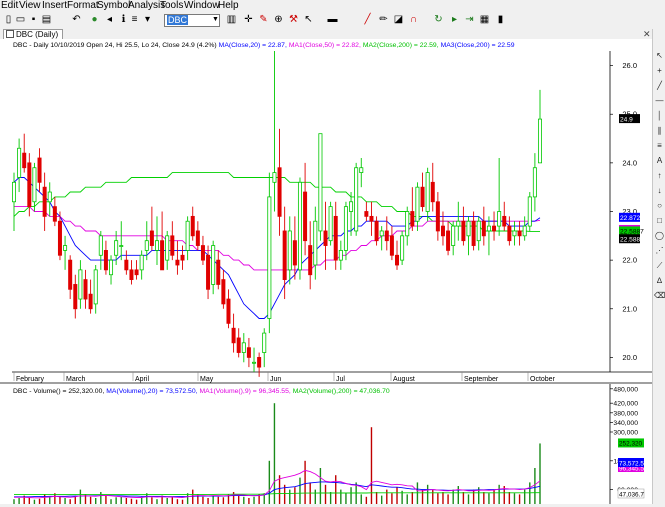 Image resolution: width=665 pixels, height=507 pixels. Describe the element at coordinates (647, 34) in the screenshot. I see `close-icon: ✕` at that location.